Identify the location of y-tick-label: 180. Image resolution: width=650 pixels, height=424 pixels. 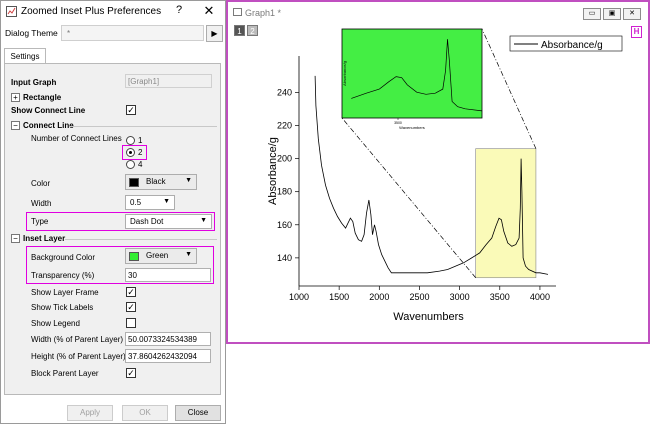
(284, 192).